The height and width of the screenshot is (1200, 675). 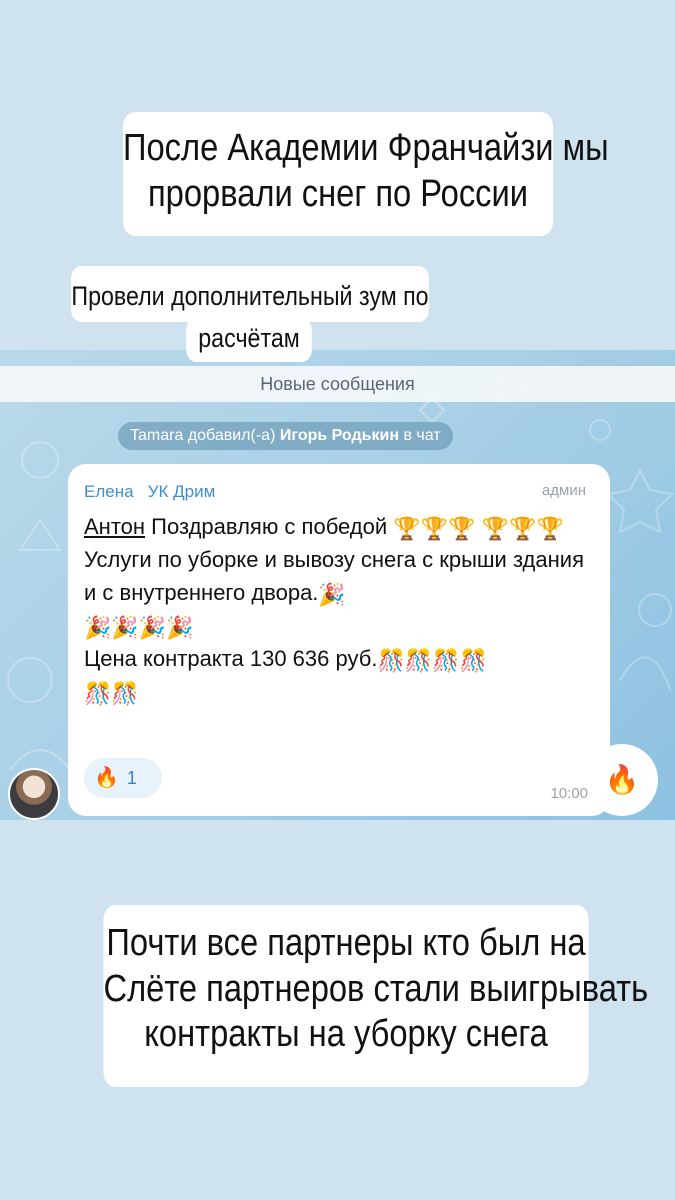 What do you see at coordinates (156, 435) in the screenshot?
I see `service-actor: Tamara` at bounding box center [156, 435].